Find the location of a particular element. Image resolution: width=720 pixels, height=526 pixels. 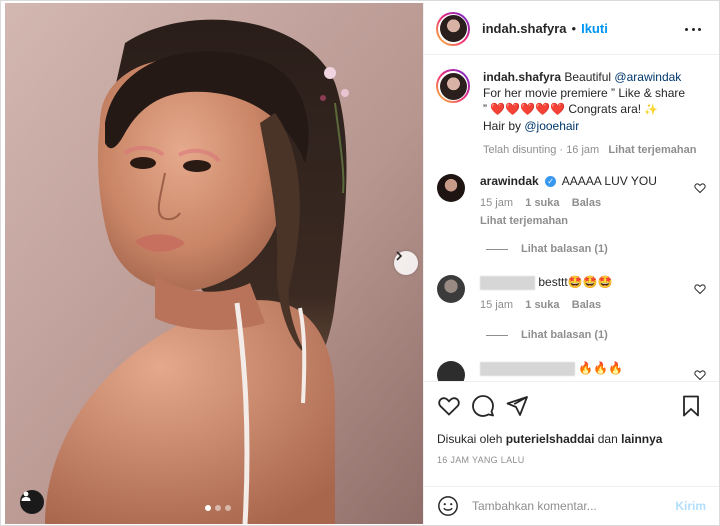

carousel-indicator is located at coordinates (218, 508).